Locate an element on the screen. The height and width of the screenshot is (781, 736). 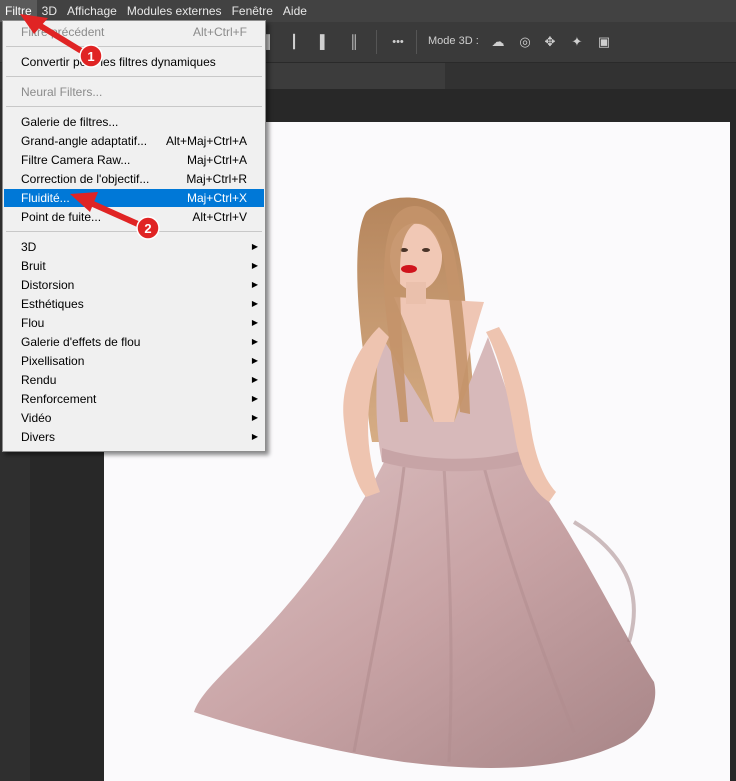
video-camera-icon: ▣ is located at coordinates (604, 42).